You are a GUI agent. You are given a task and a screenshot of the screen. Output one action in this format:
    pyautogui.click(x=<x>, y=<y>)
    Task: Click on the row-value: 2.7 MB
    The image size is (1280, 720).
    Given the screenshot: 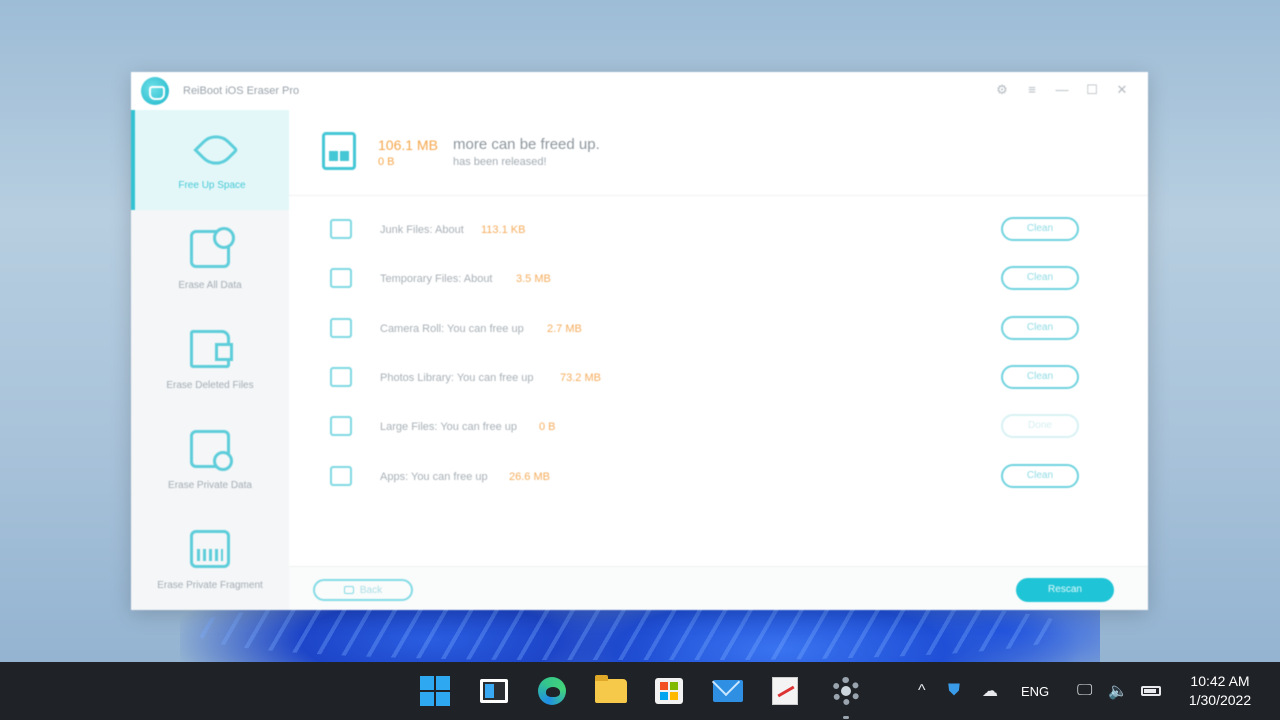 What is the action you would take?
    pyautogui.click(x=564, y=329)
    